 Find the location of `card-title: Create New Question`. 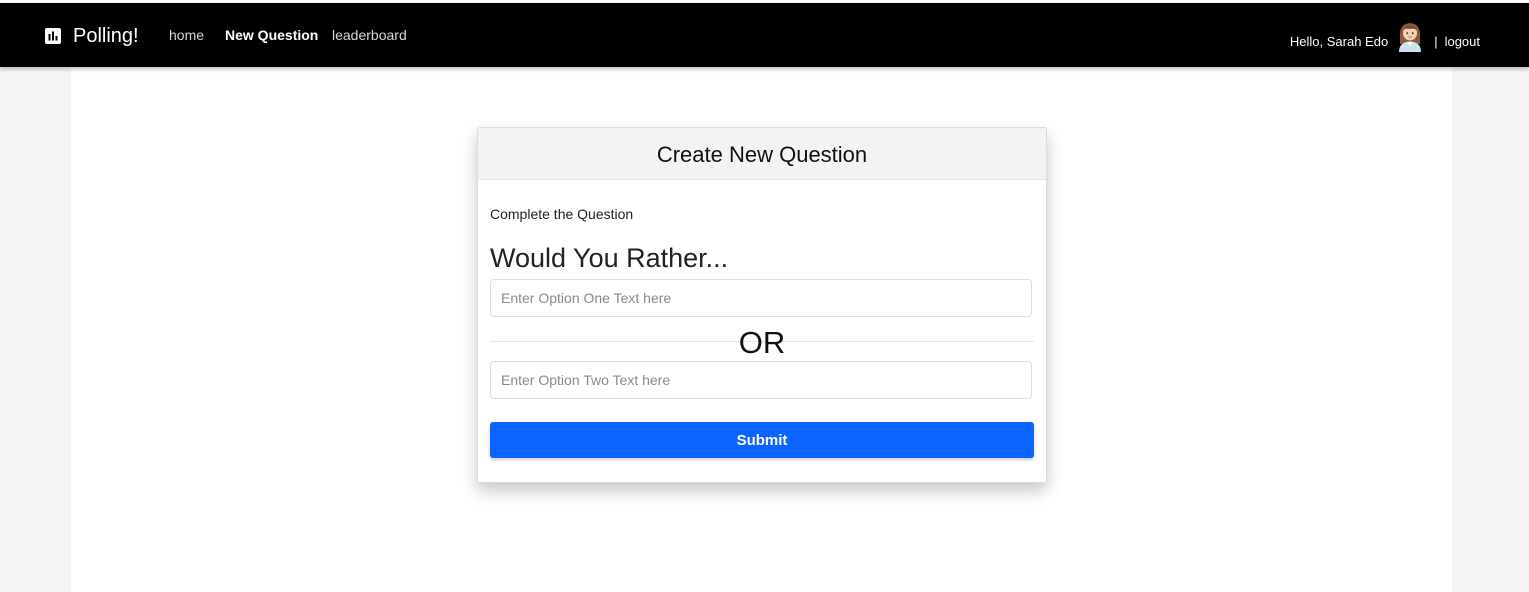

card-title: Create New Question is located at coordinates (762, 154).